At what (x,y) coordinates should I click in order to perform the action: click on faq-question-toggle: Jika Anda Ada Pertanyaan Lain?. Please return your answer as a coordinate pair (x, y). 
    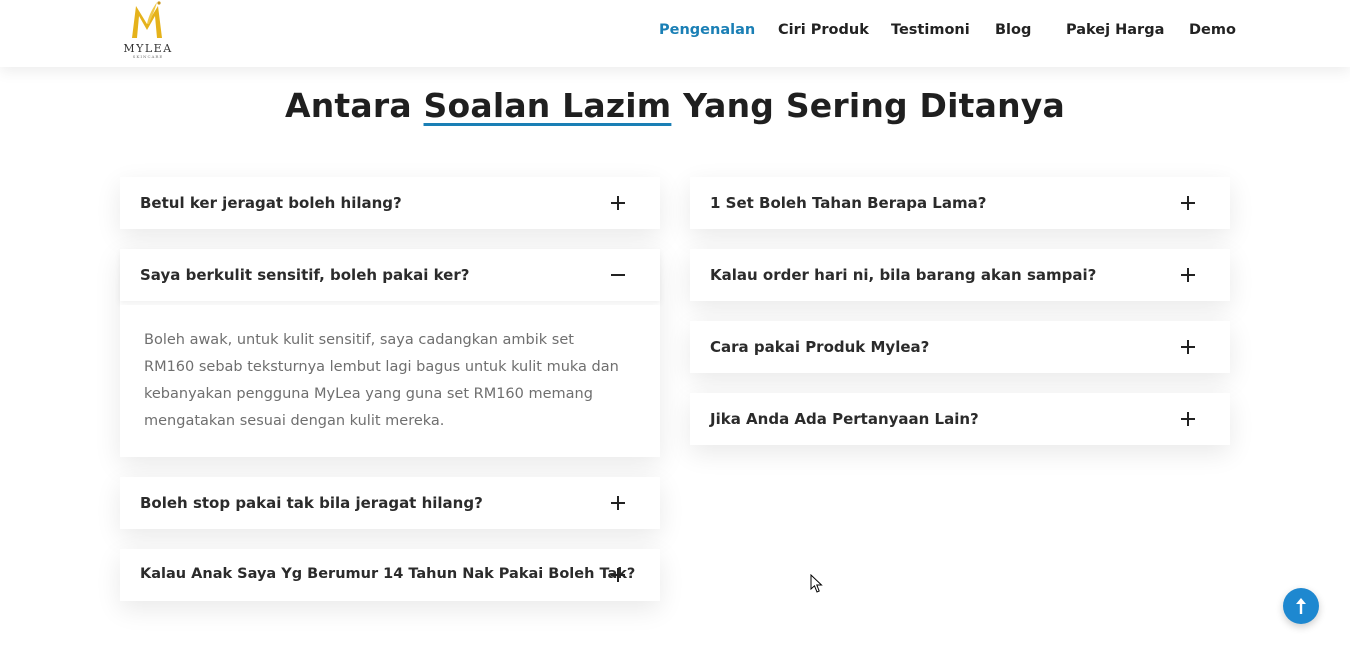
    Looking at the image, I should click on (960, 419).